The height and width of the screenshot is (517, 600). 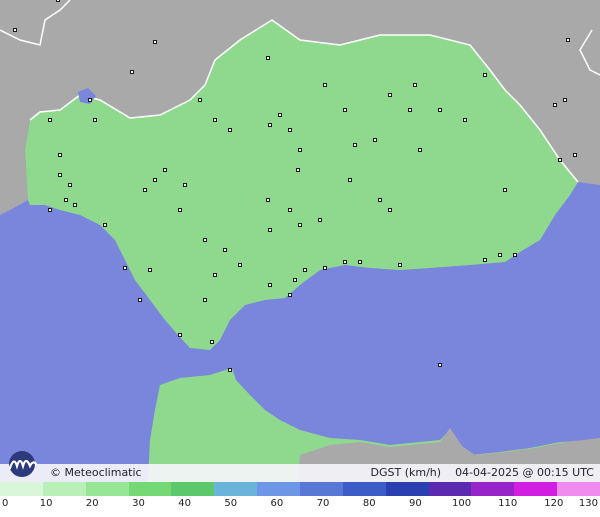 What do you see at coordinates (46, 503) in the screenshot?
I see `legend-tick-label: 10` at bounding box center [46, 503].